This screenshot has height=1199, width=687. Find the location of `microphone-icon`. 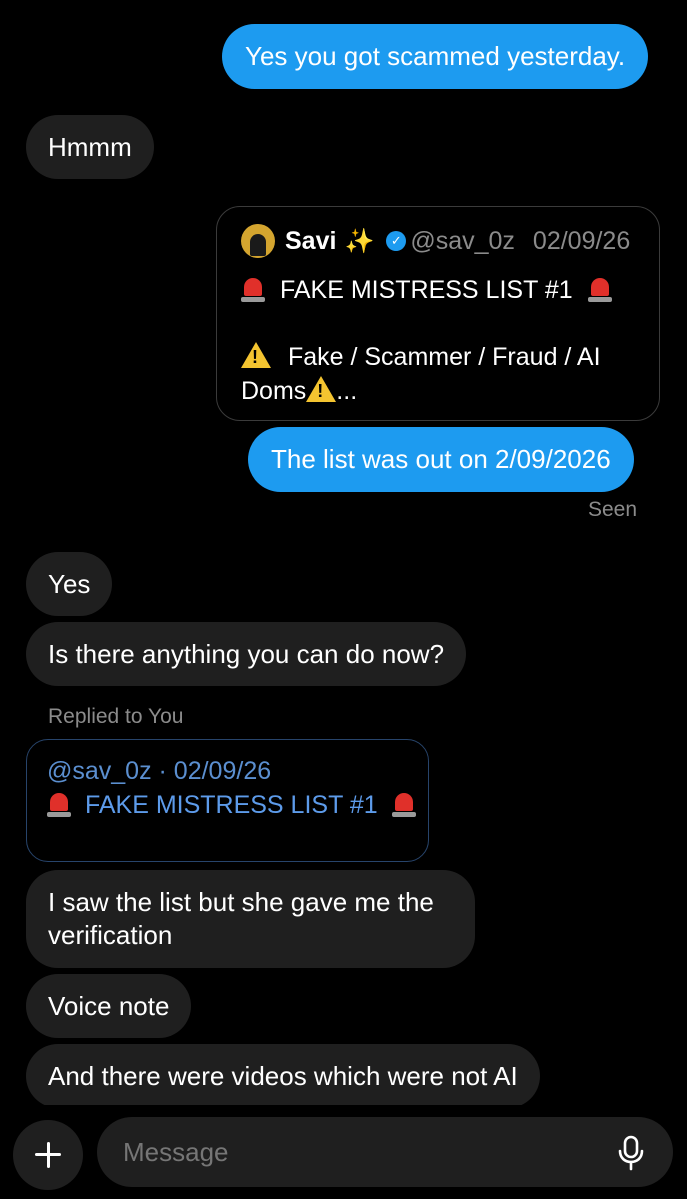

microphone-icon is located at coordinates (631, 1153).